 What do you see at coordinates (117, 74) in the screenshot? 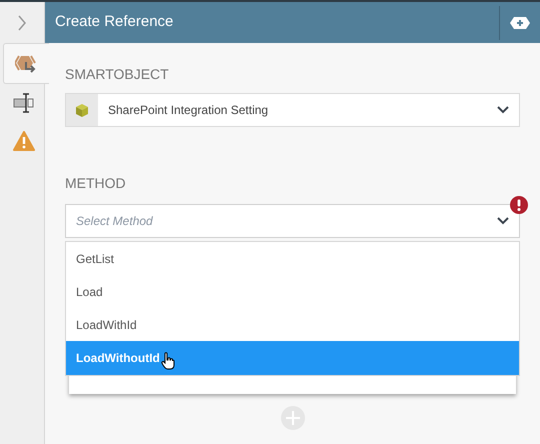
I see `section-label: SMARTOBJECT` at bounding box center [117, 74].